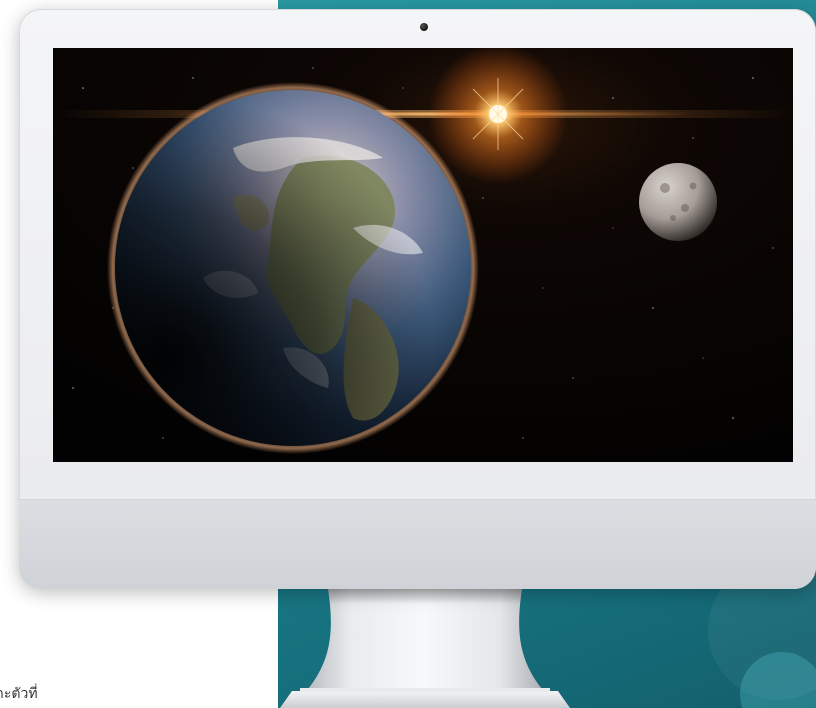 Image resolution: width=816 pixels, height=708 pixels. Describe the element at coordinates (19, 694) in the screenshot. I see `caption-text: าะตัวที่` at that location.